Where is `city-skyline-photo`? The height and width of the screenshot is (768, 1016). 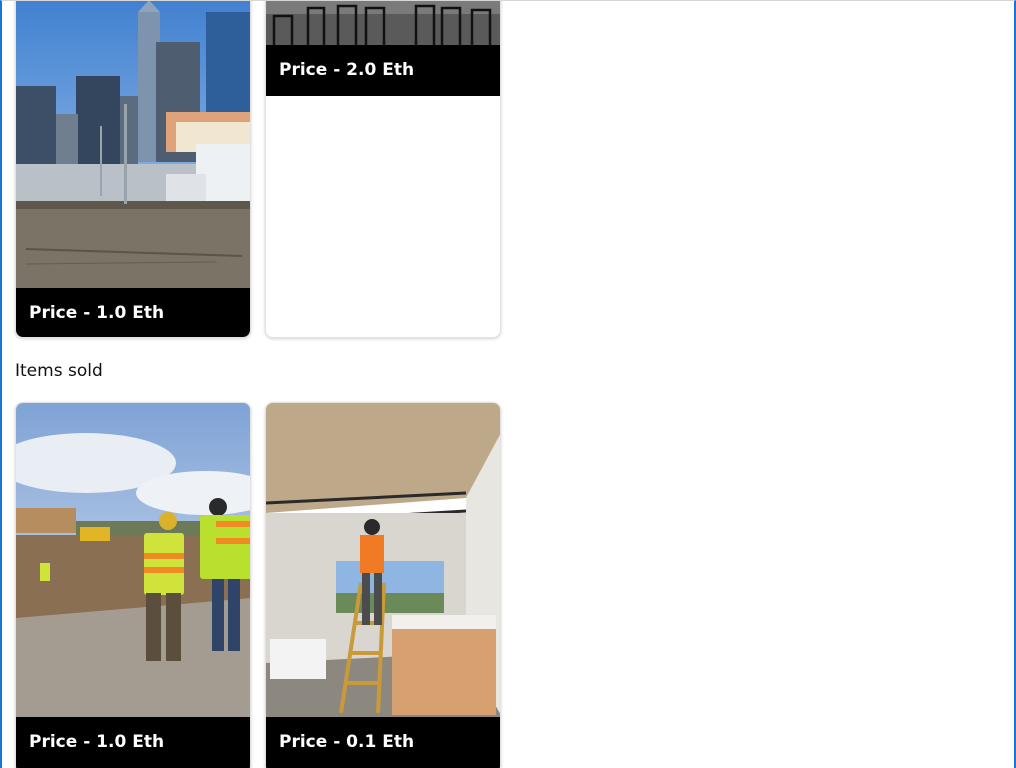
city-skyline-photo is located at coordinates (133, 144).